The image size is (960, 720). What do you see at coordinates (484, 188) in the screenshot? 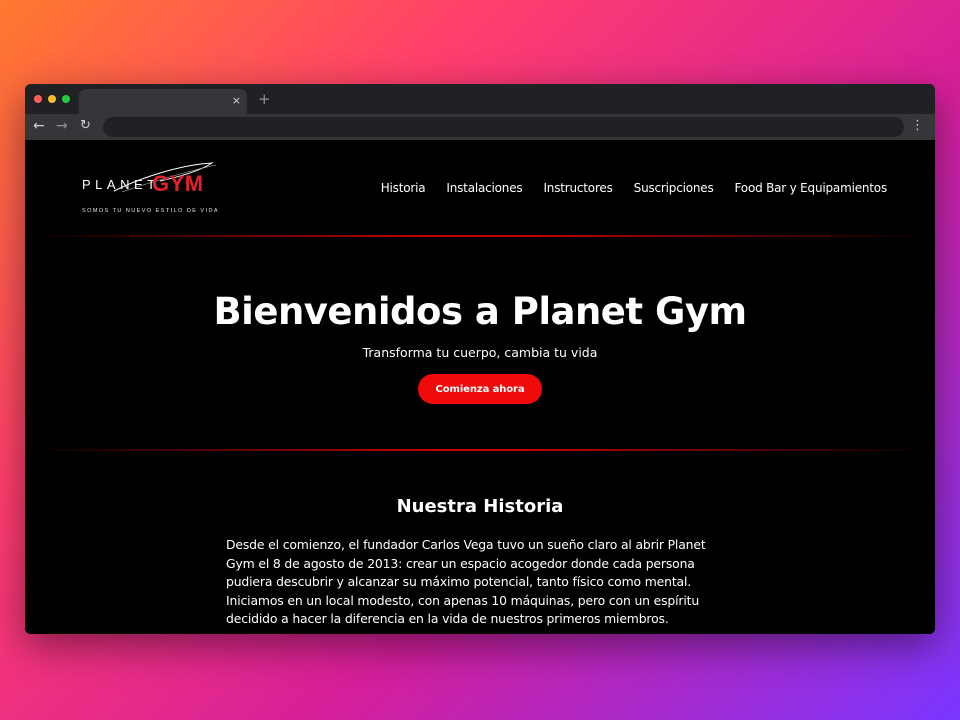
I see `nav-link-instalaciones: Instalaciones` at bounding box center [484, 188].